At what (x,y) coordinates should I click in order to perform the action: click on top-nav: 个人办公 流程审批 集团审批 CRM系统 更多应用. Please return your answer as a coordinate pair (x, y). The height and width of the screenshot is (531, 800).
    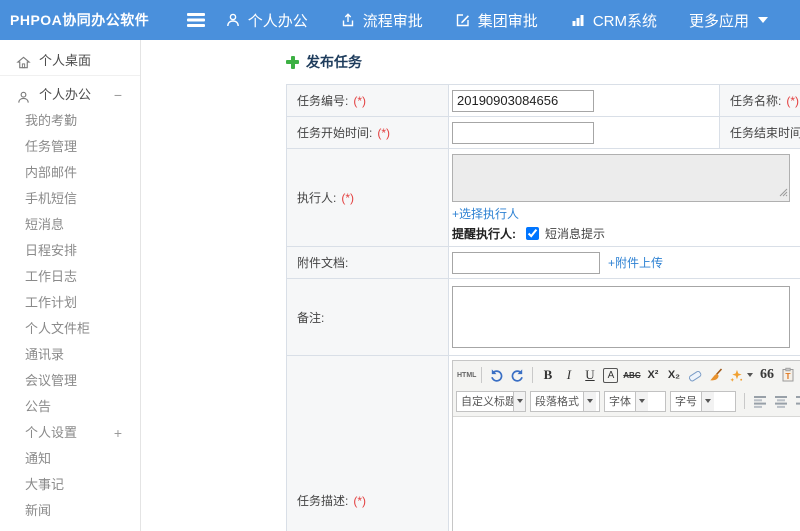
    Looking at the image, I should click on (512, 20).